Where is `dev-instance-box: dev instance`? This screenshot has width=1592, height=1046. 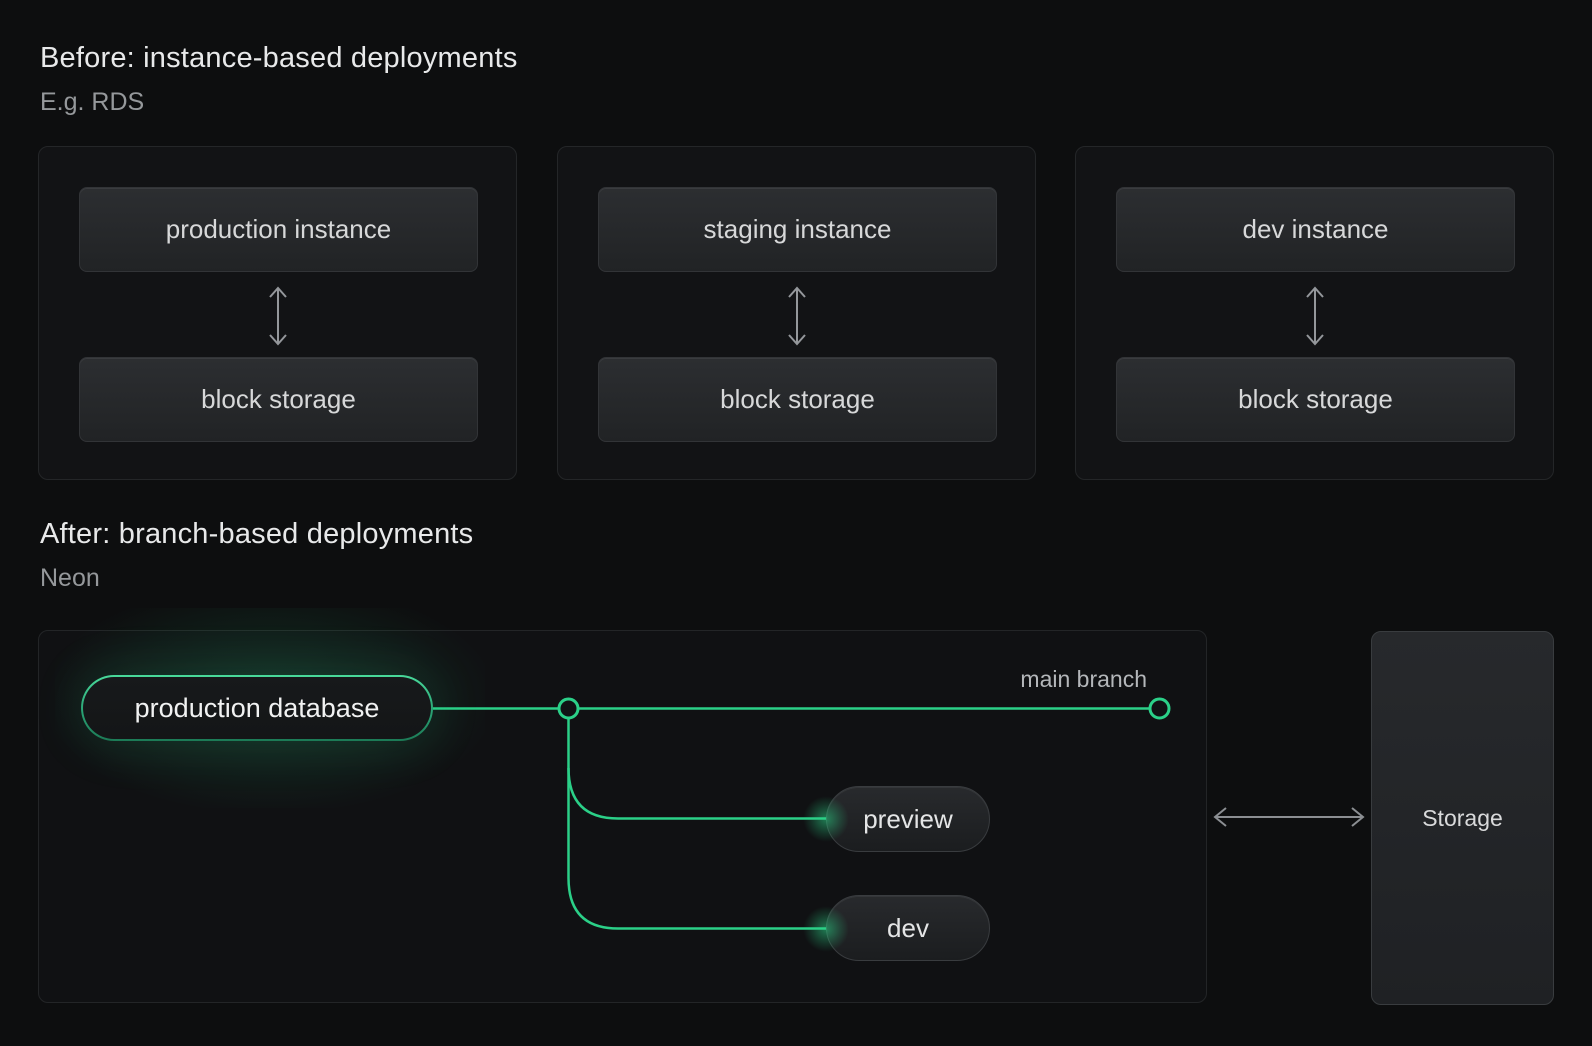 dev-instance-box: dev instance is located at coordinates (1315, 229).